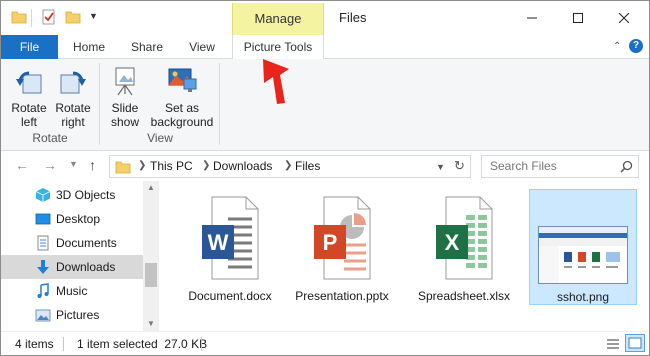  Describe the element at coordinates (73, 97) in the screenshot. I see `rotate-right-button: Rotate right` at that location.